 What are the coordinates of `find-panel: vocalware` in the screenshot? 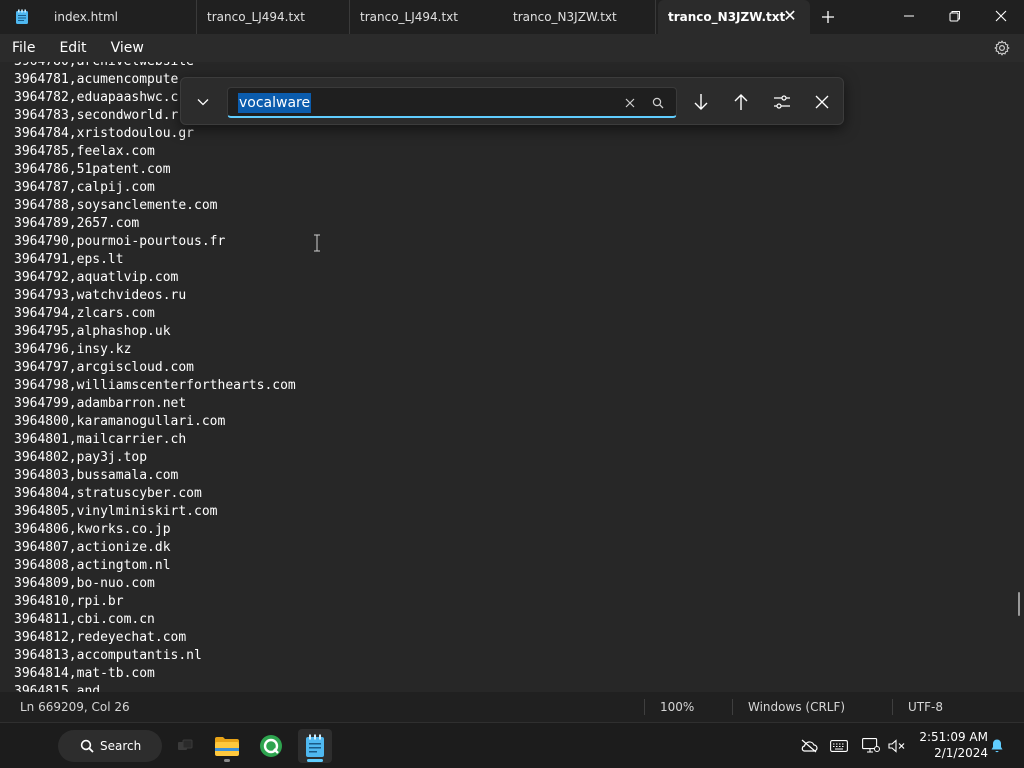 It's located at (512, 101).